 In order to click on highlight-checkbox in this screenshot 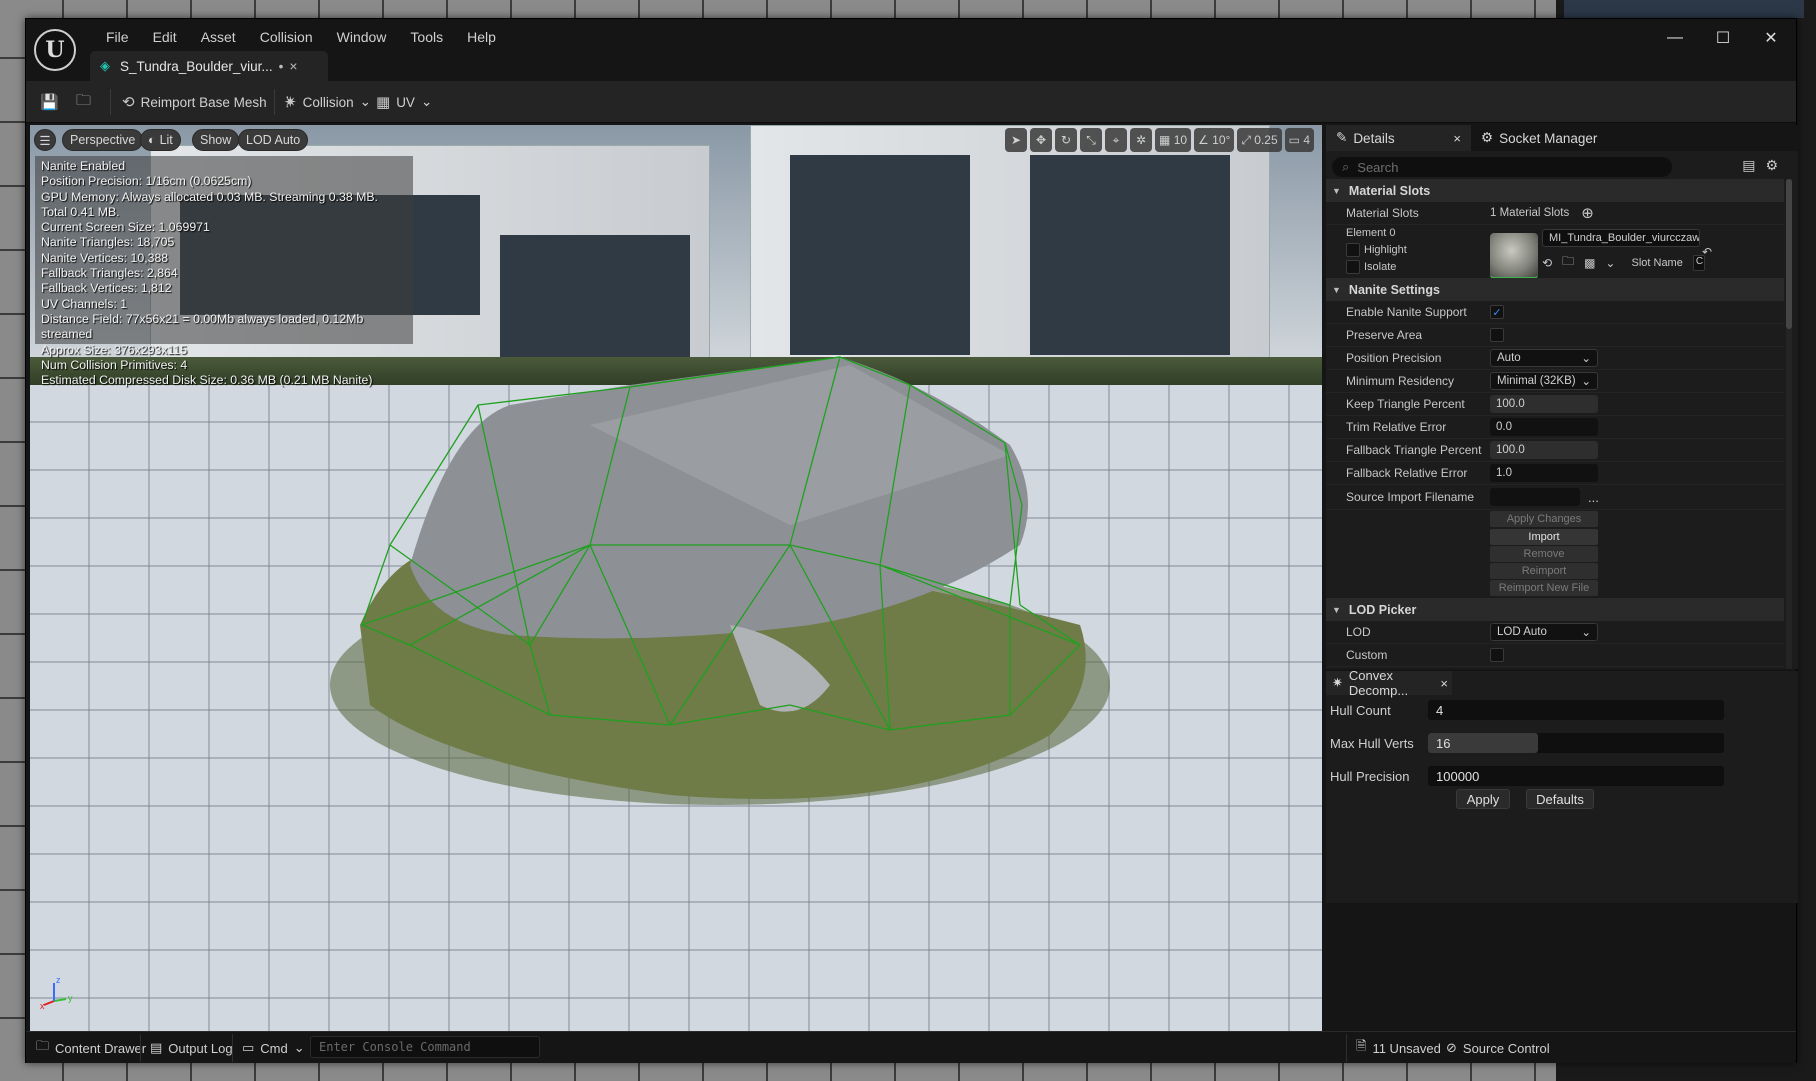, I will do `click(1353, 250)`.